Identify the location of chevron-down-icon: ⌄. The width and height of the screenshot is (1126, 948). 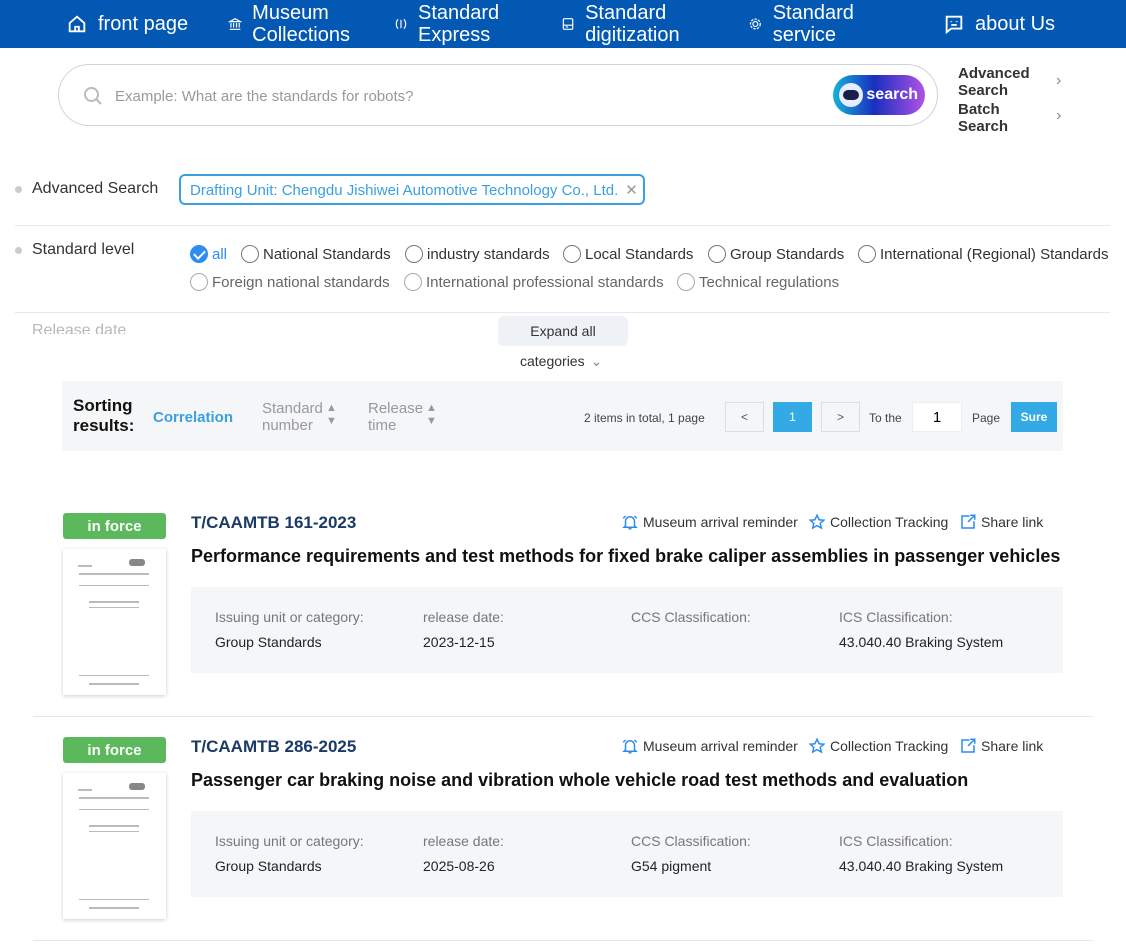
(596, 361).